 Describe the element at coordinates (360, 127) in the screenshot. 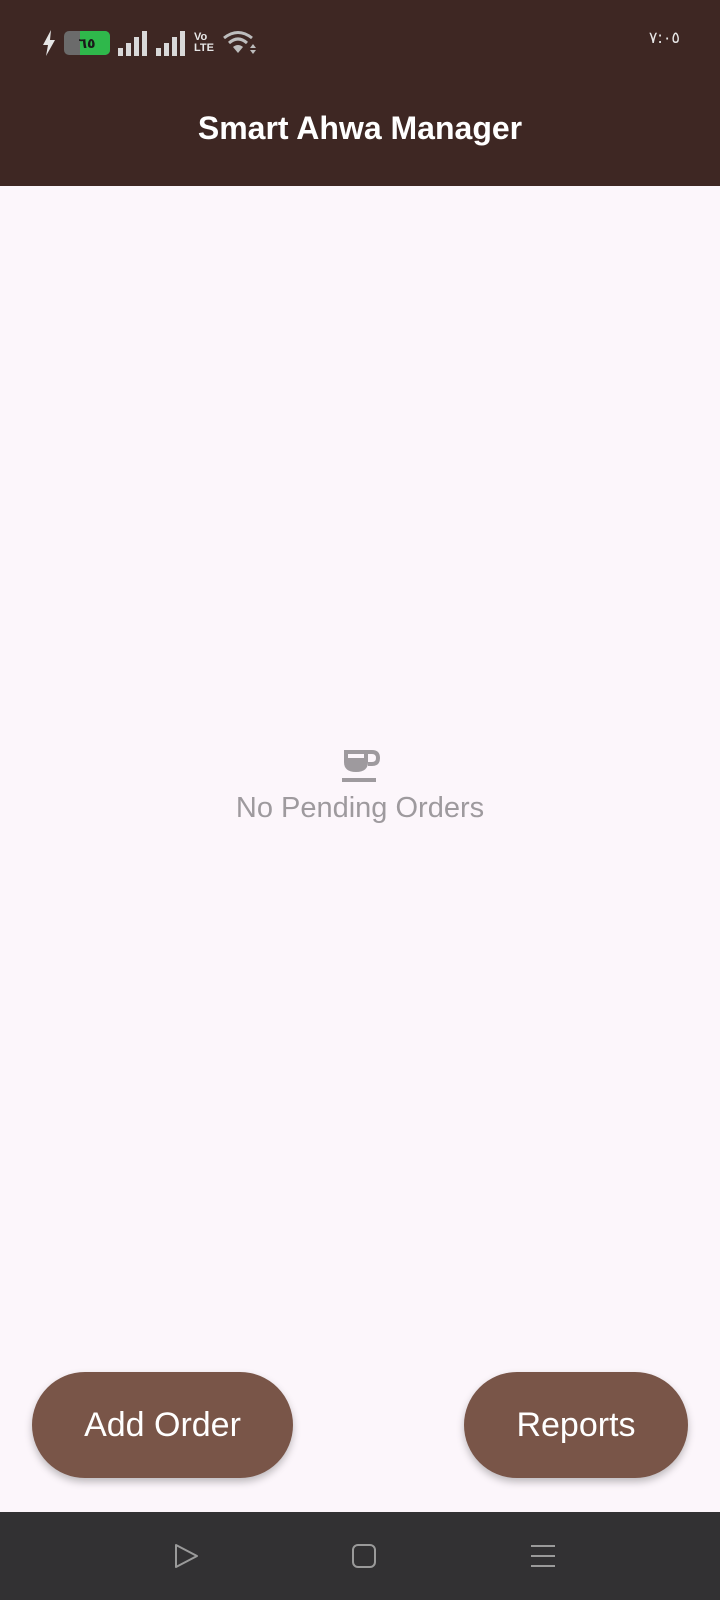

I see `app-title: Smart Ahwa Manager` at that location.